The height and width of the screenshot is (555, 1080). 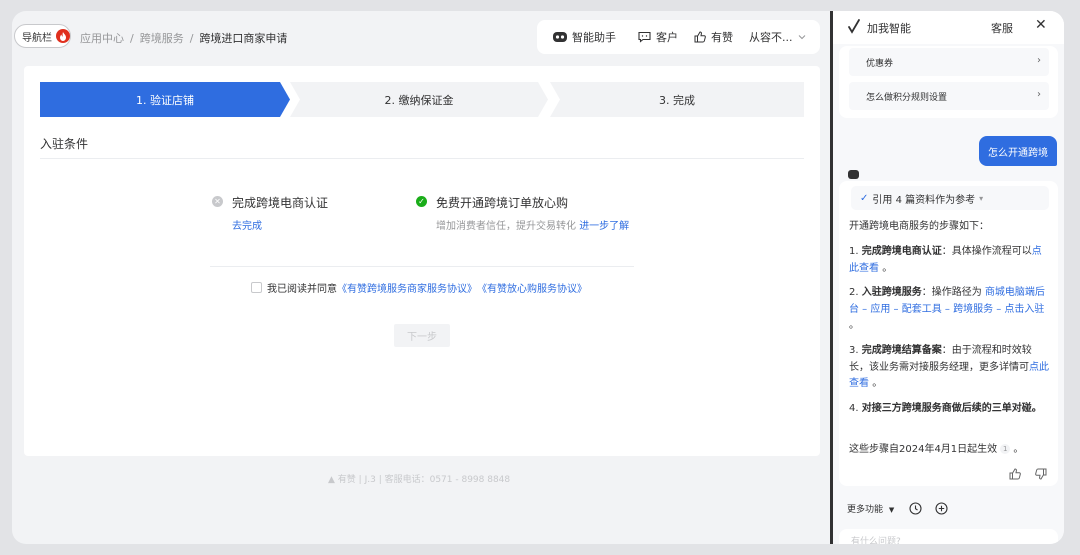 I want to click on answer-closing: 这些步骤自2024年4月1日起生效 1 。, so click(x=936, y=449).